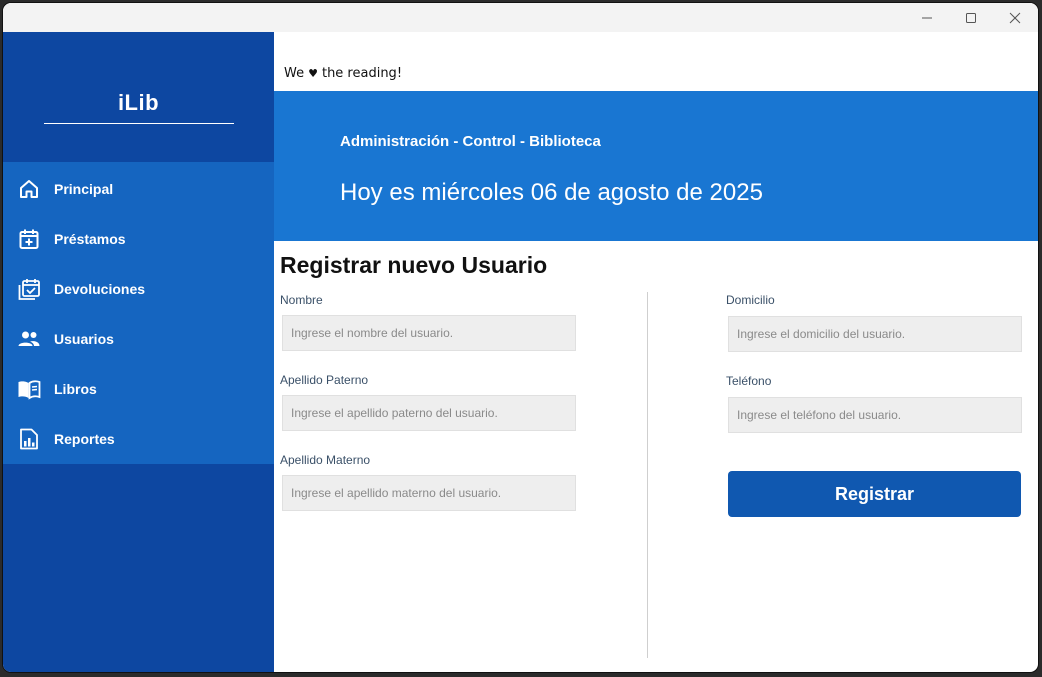 Image resolution: width=1042 pixels, height=677 pixels. I want to click on telefono-label: Teléfono, so click(749, 381).